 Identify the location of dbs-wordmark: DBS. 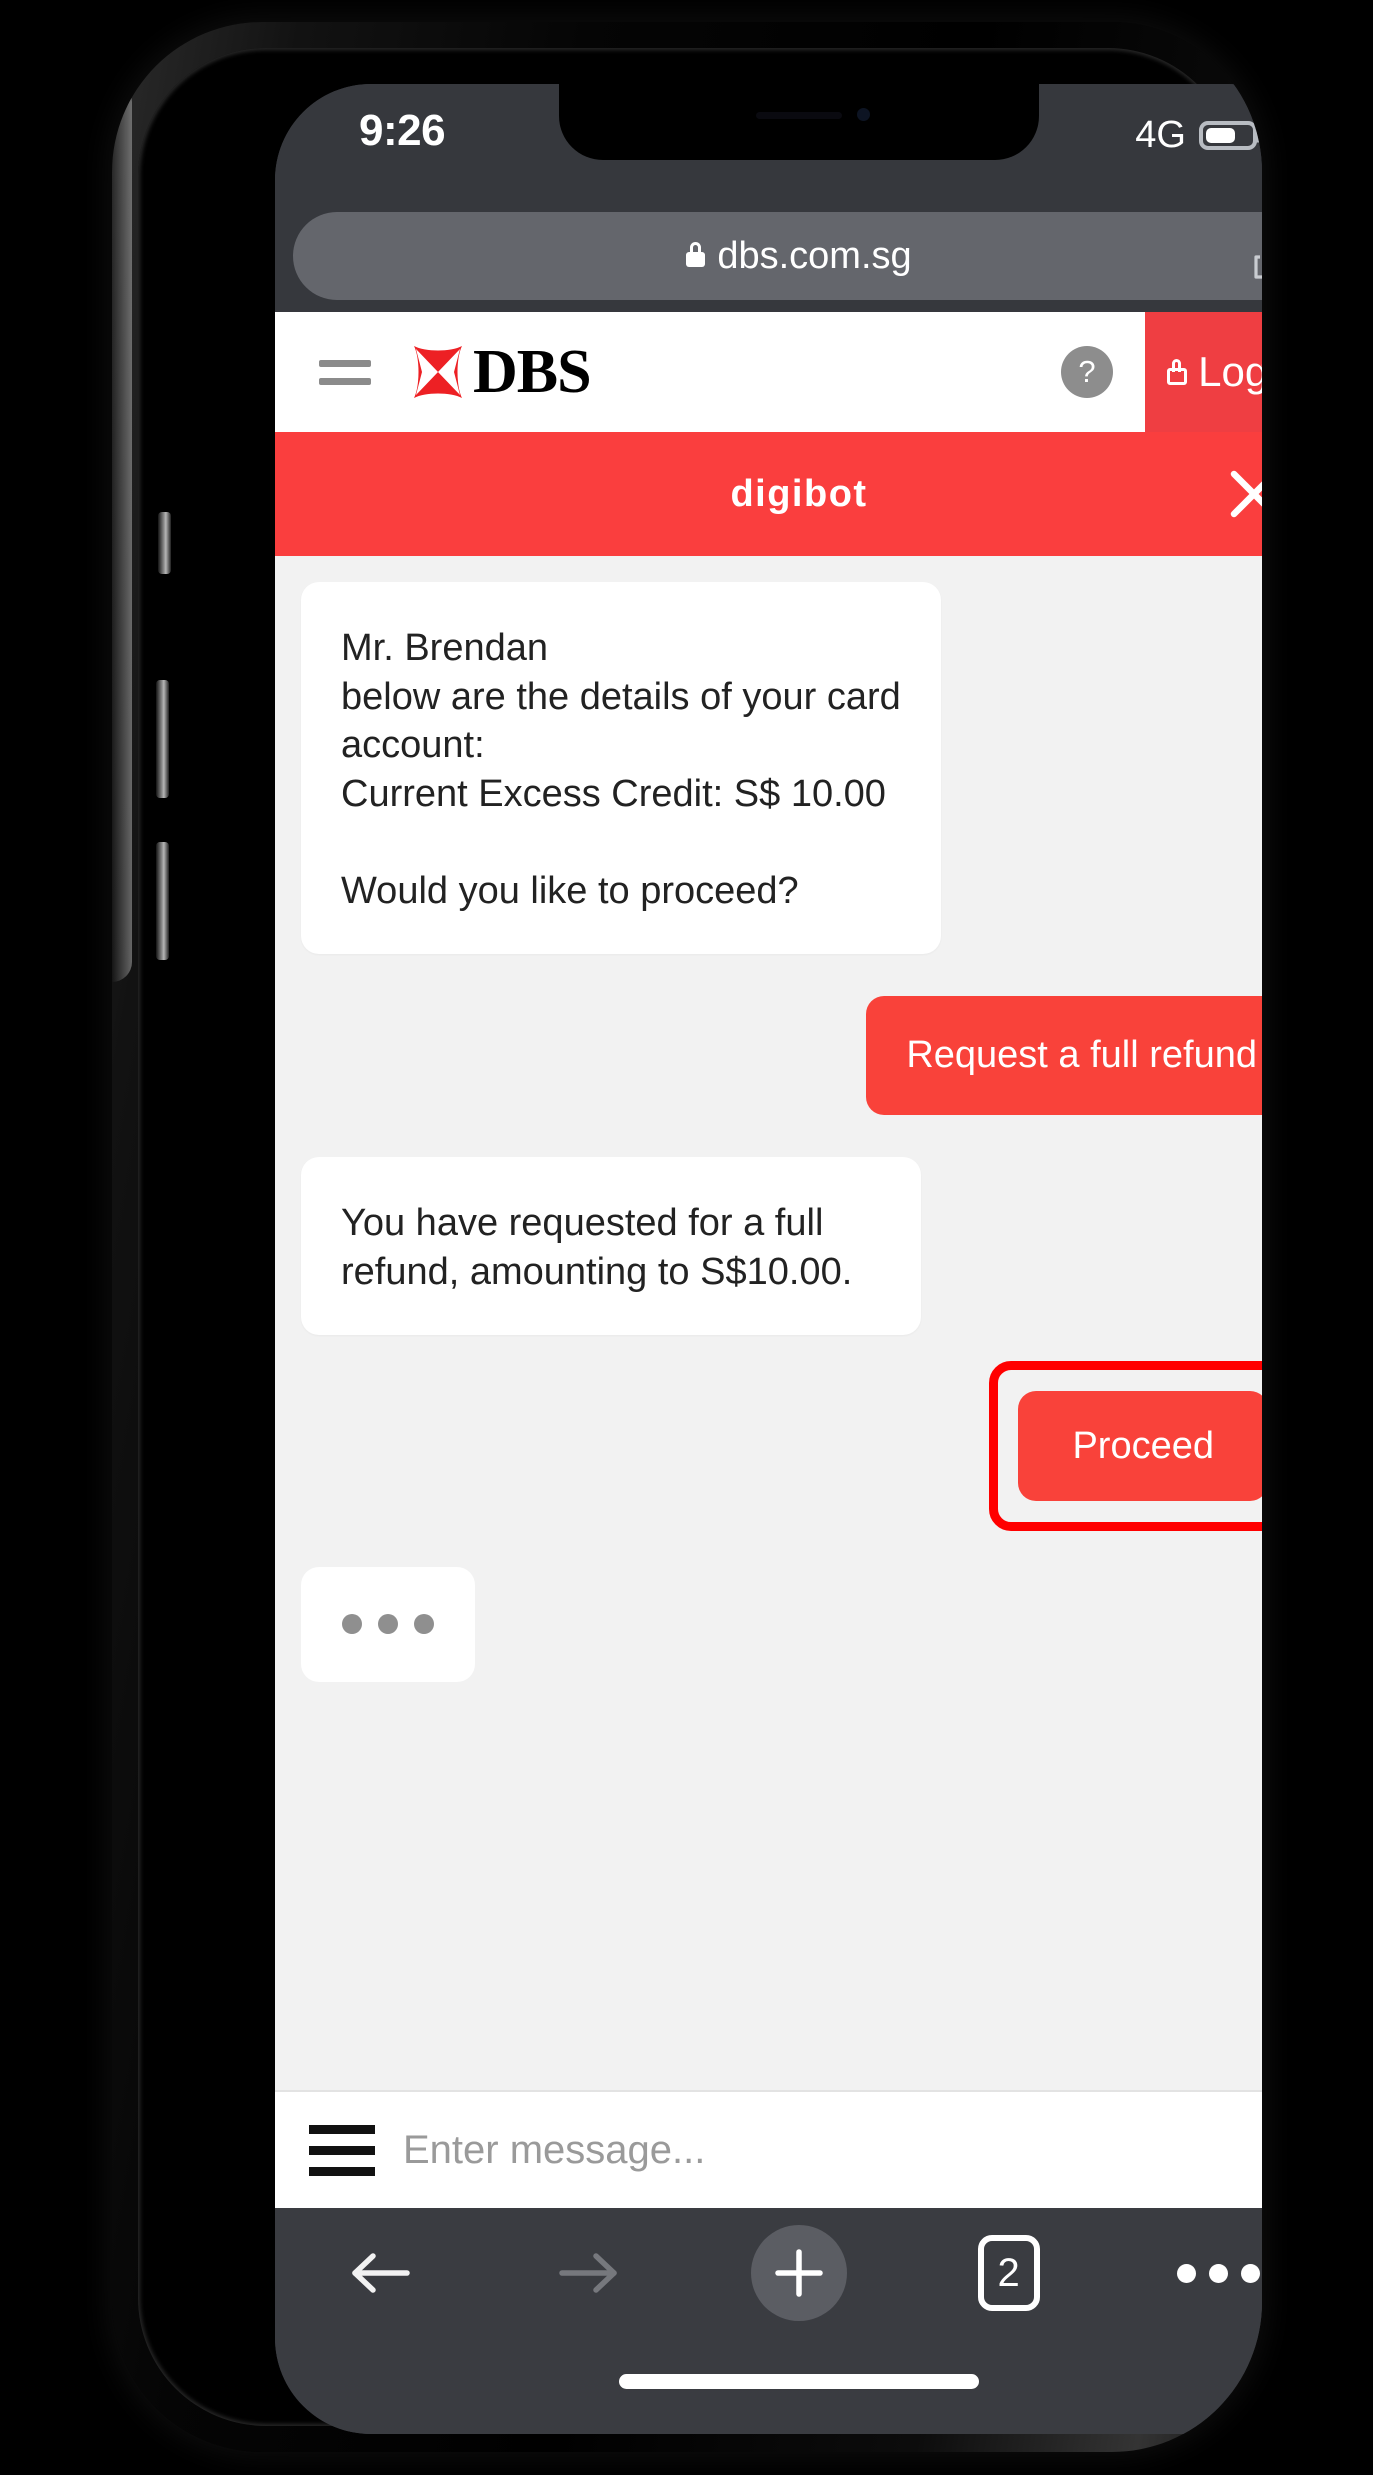
(532, 372).